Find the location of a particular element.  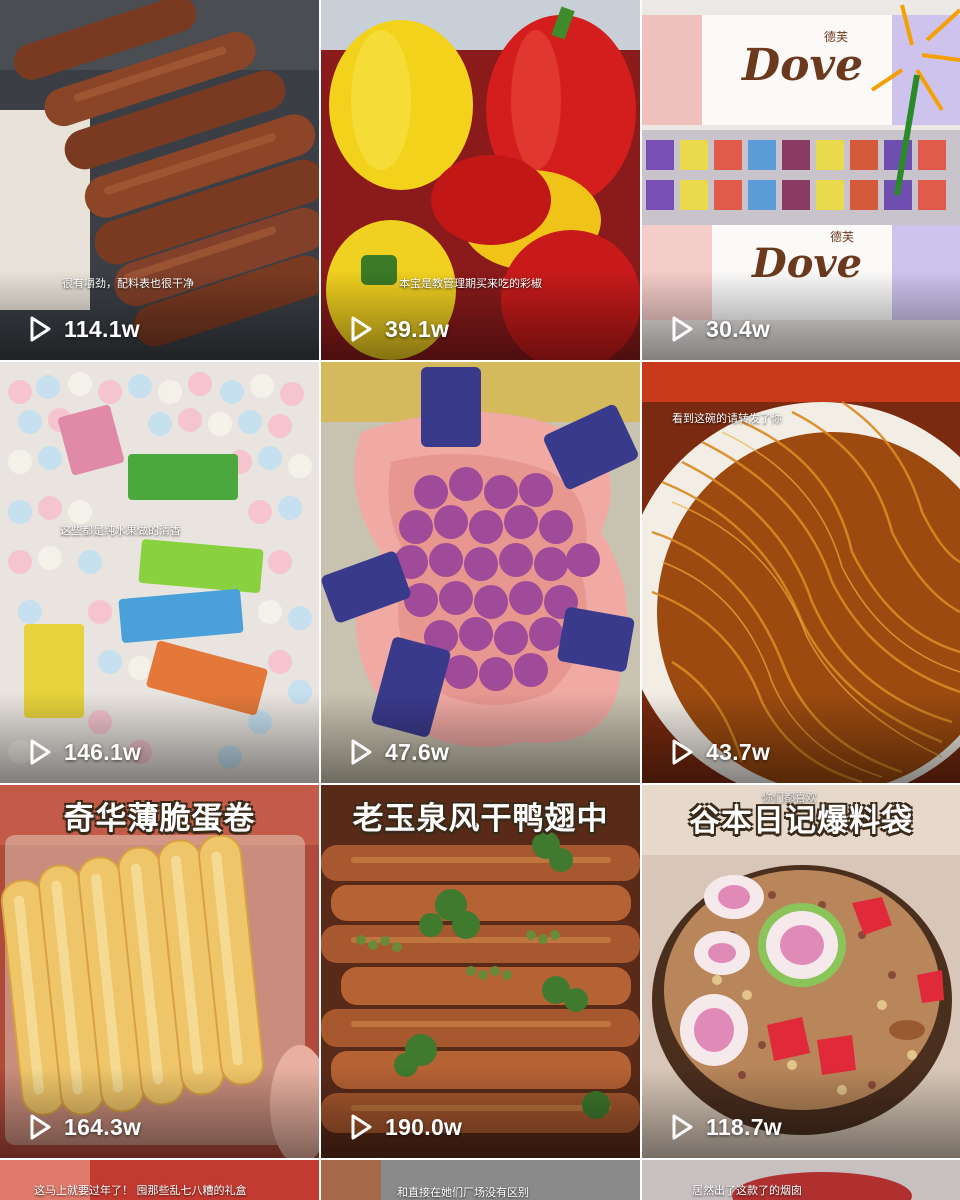

play-count: 30.4w is located at coordinates (718, 329).